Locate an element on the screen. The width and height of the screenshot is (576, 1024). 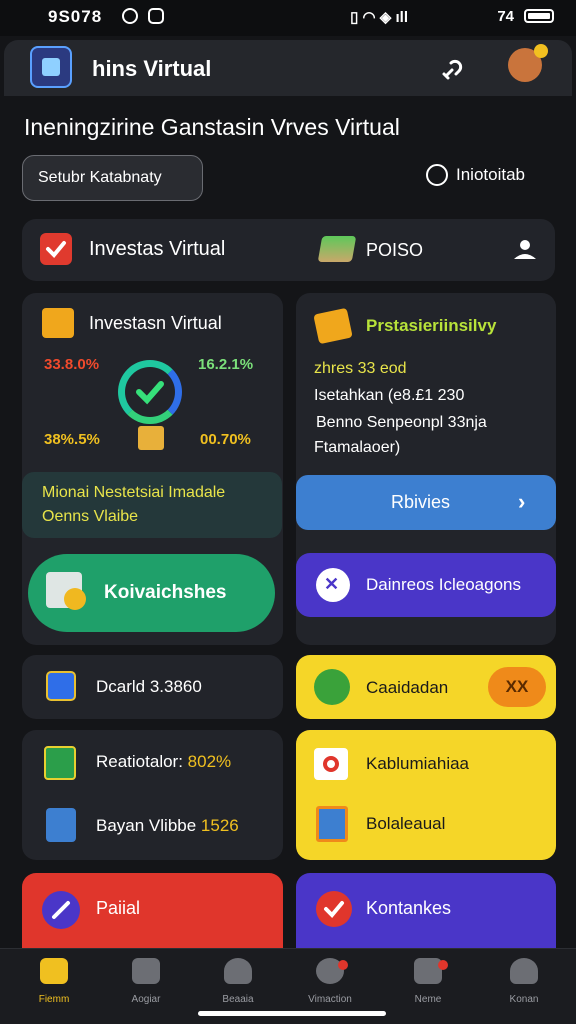
nav-label-6: Konan is located at coordinates (524, 999).